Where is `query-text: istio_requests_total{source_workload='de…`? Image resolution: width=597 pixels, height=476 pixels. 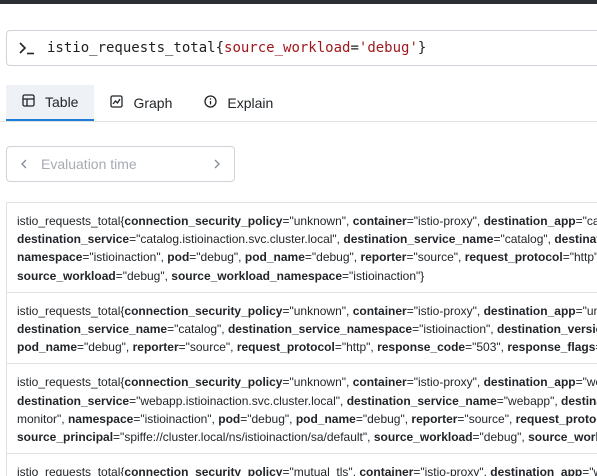
query-text: istio_requests_total{source_workload='de… is located at coordinates (236, 48).